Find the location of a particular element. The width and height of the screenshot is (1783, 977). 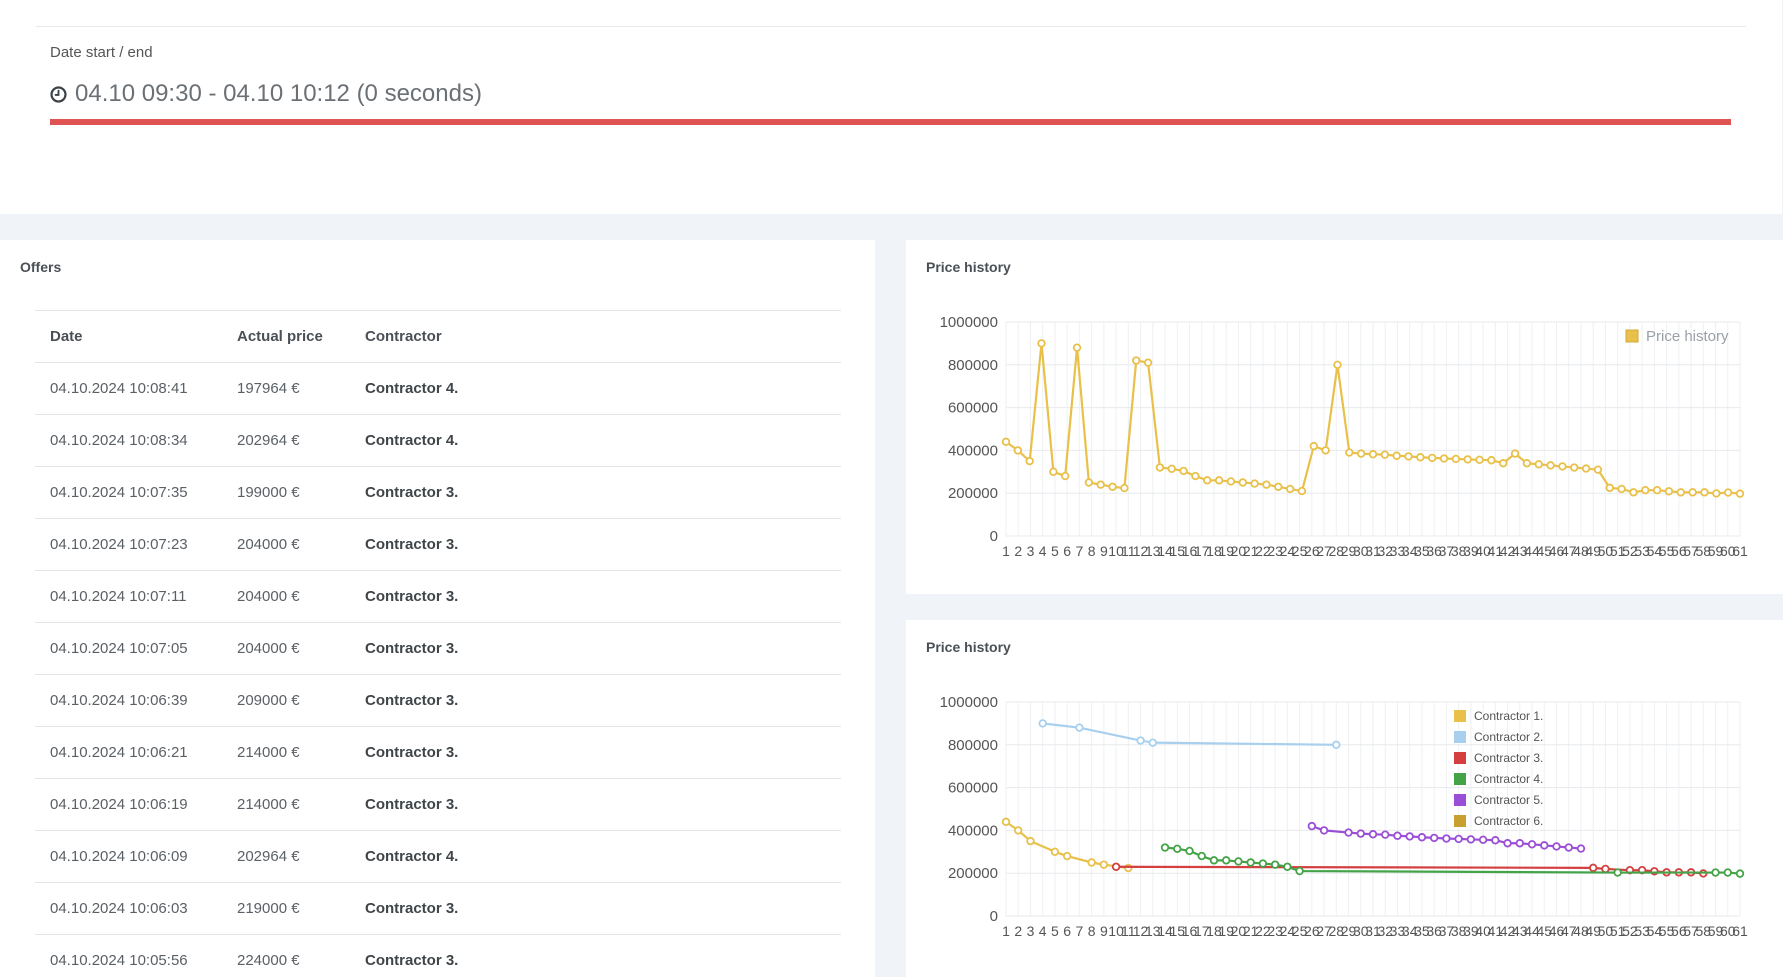

offer-price: 219000 € is located at coordinates (301, 908).